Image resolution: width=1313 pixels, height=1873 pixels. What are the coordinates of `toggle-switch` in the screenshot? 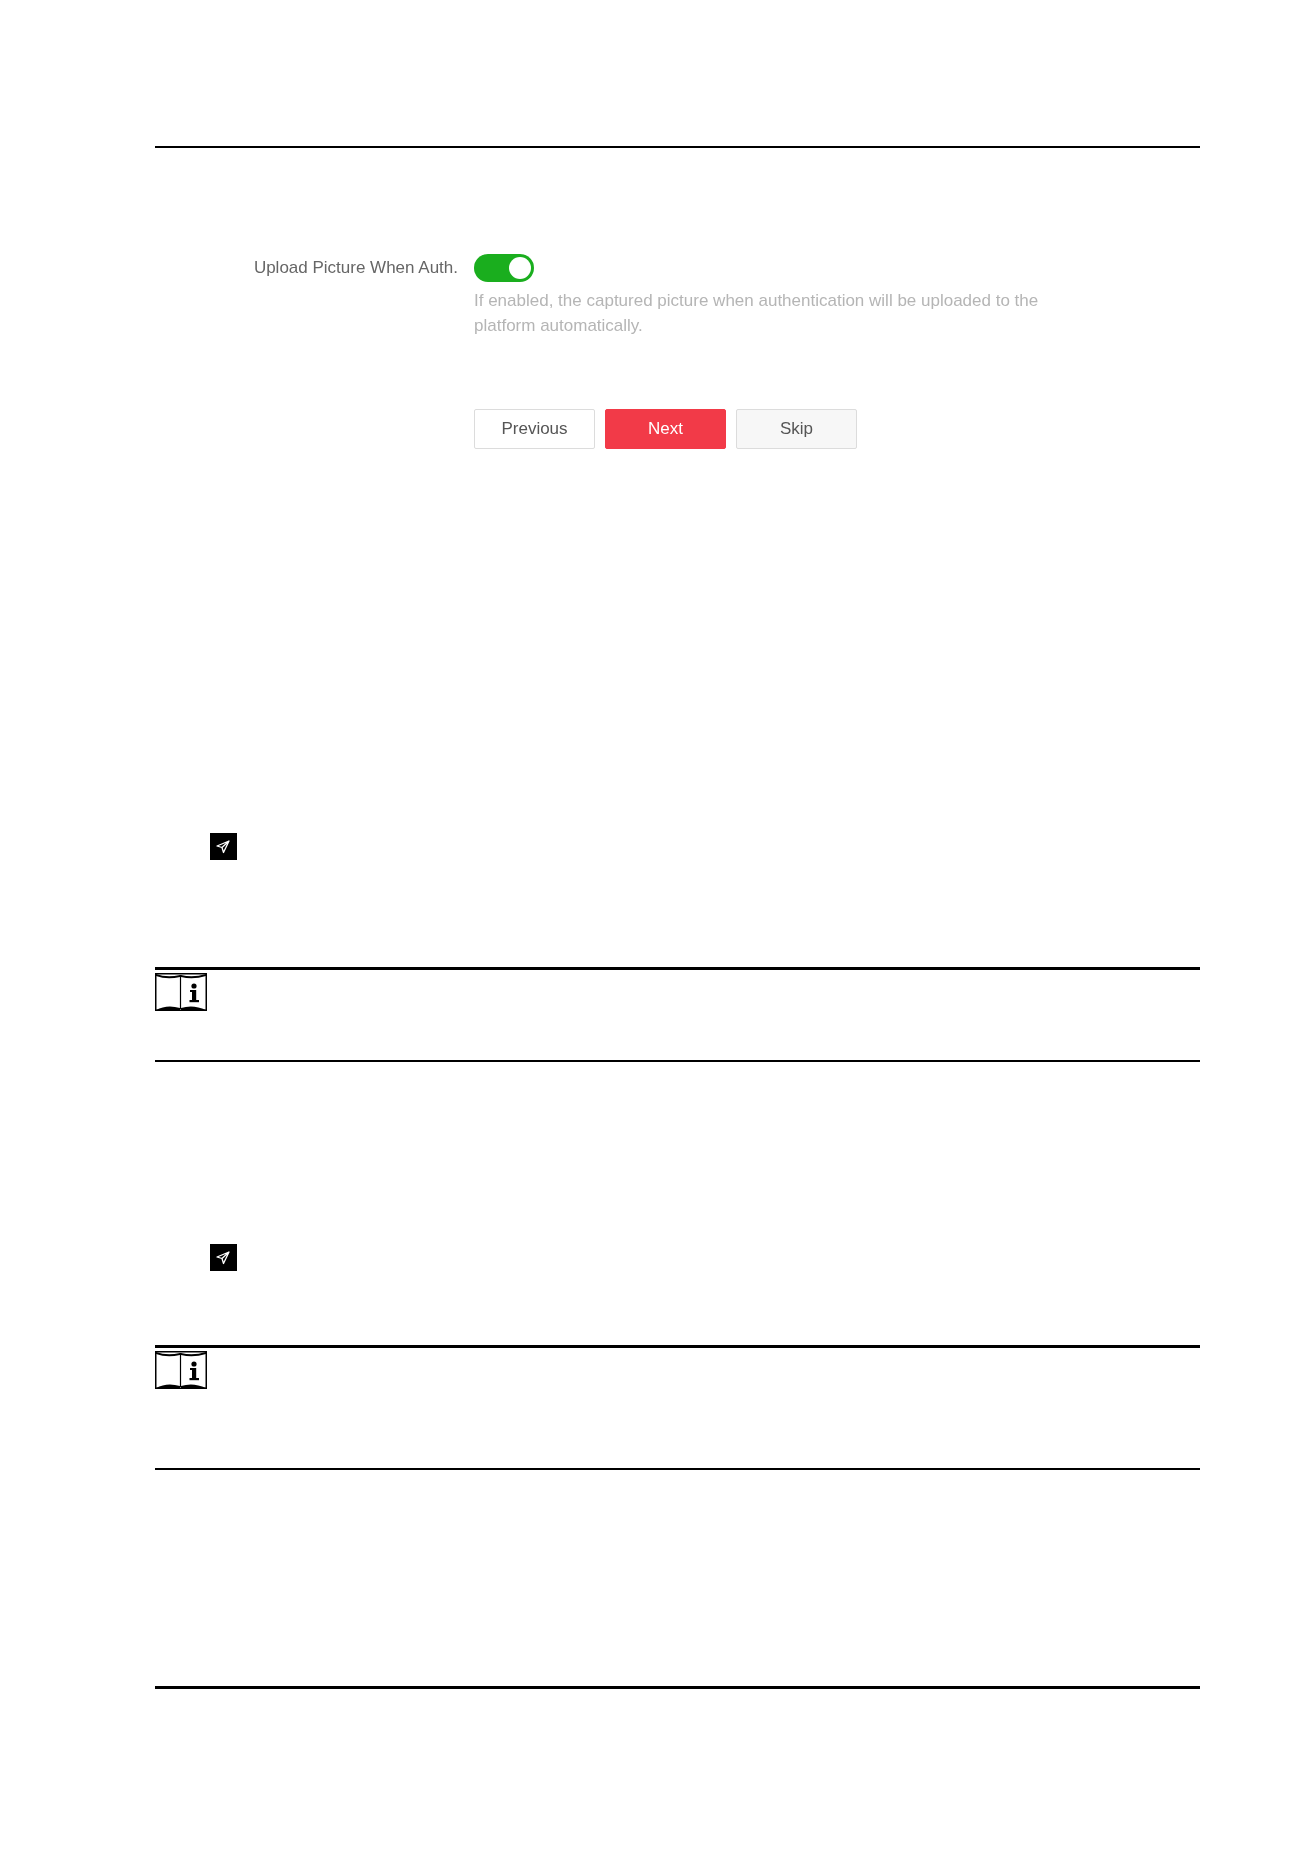 It's located at (504, 268).